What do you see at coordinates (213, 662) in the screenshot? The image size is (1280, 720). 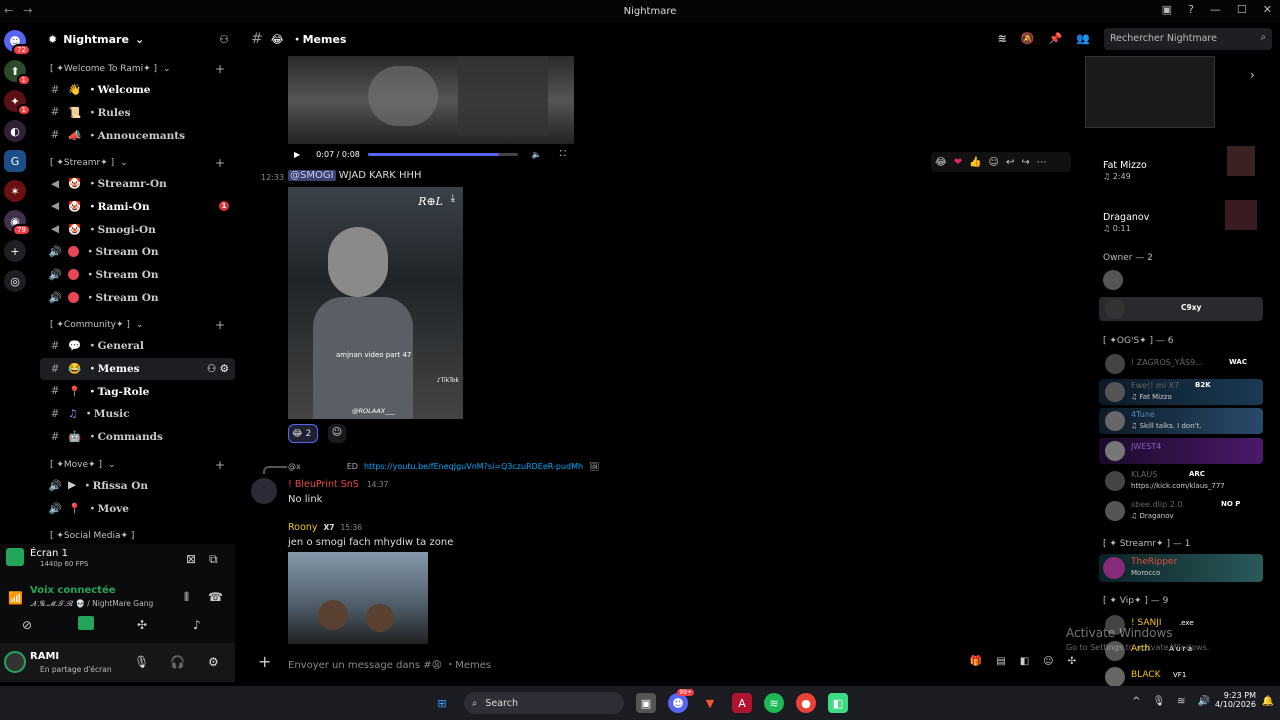 I see `settings-gear-icon: ⚙` at bounding box center [213, 662].